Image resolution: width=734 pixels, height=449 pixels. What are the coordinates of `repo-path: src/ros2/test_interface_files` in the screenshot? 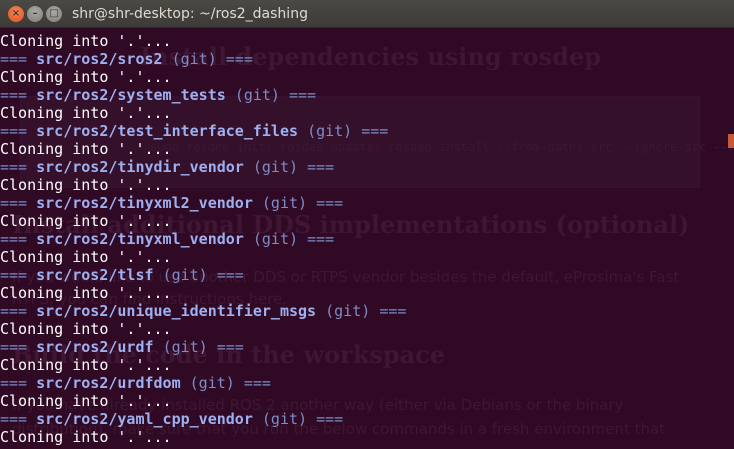 It's located at (167, 131).